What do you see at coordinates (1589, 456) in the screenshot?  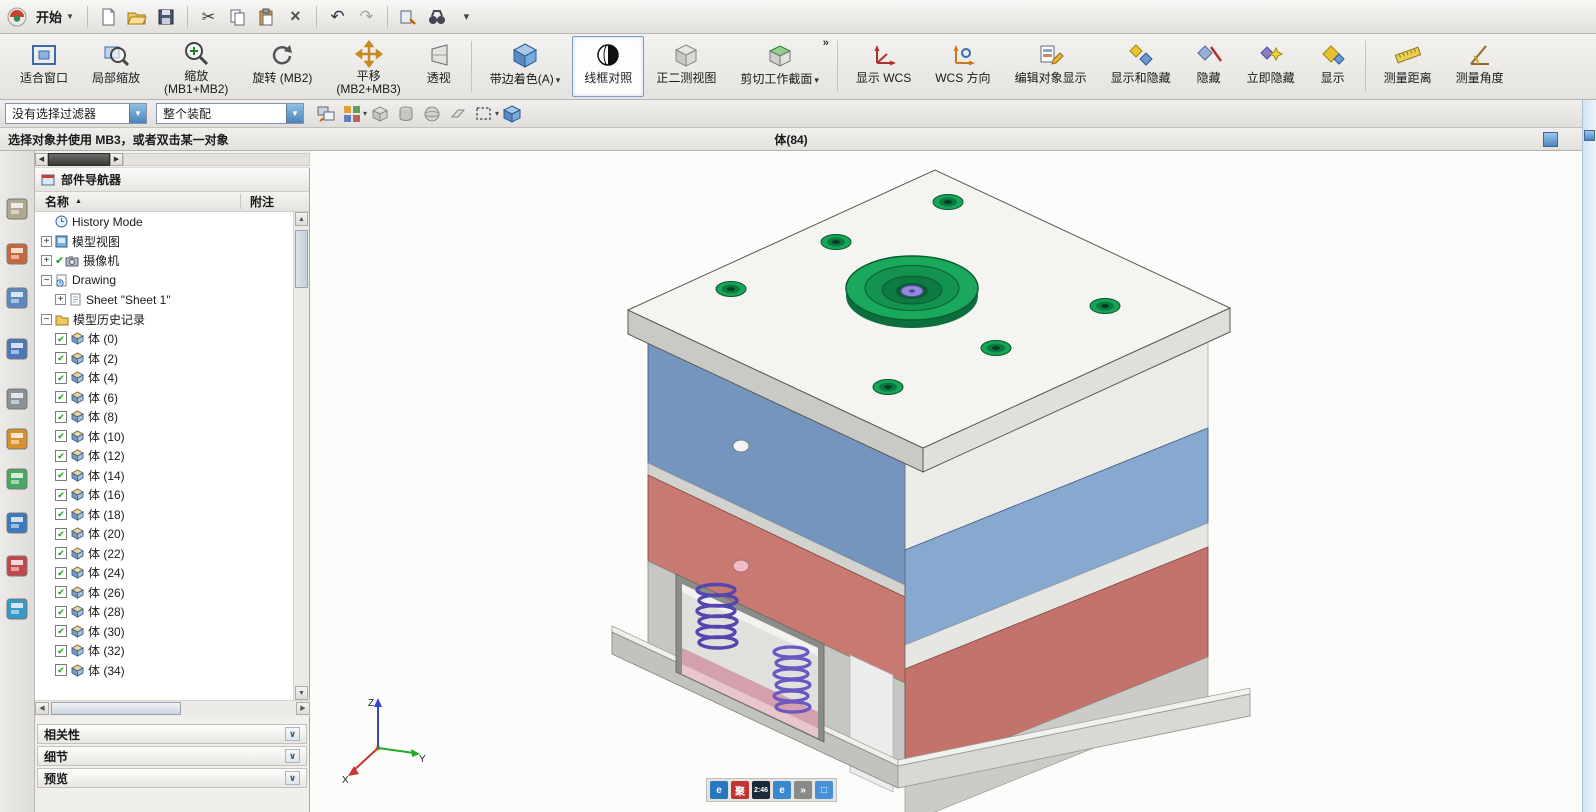 I see `right-dock-strip` at bounding box center [1589, 456].